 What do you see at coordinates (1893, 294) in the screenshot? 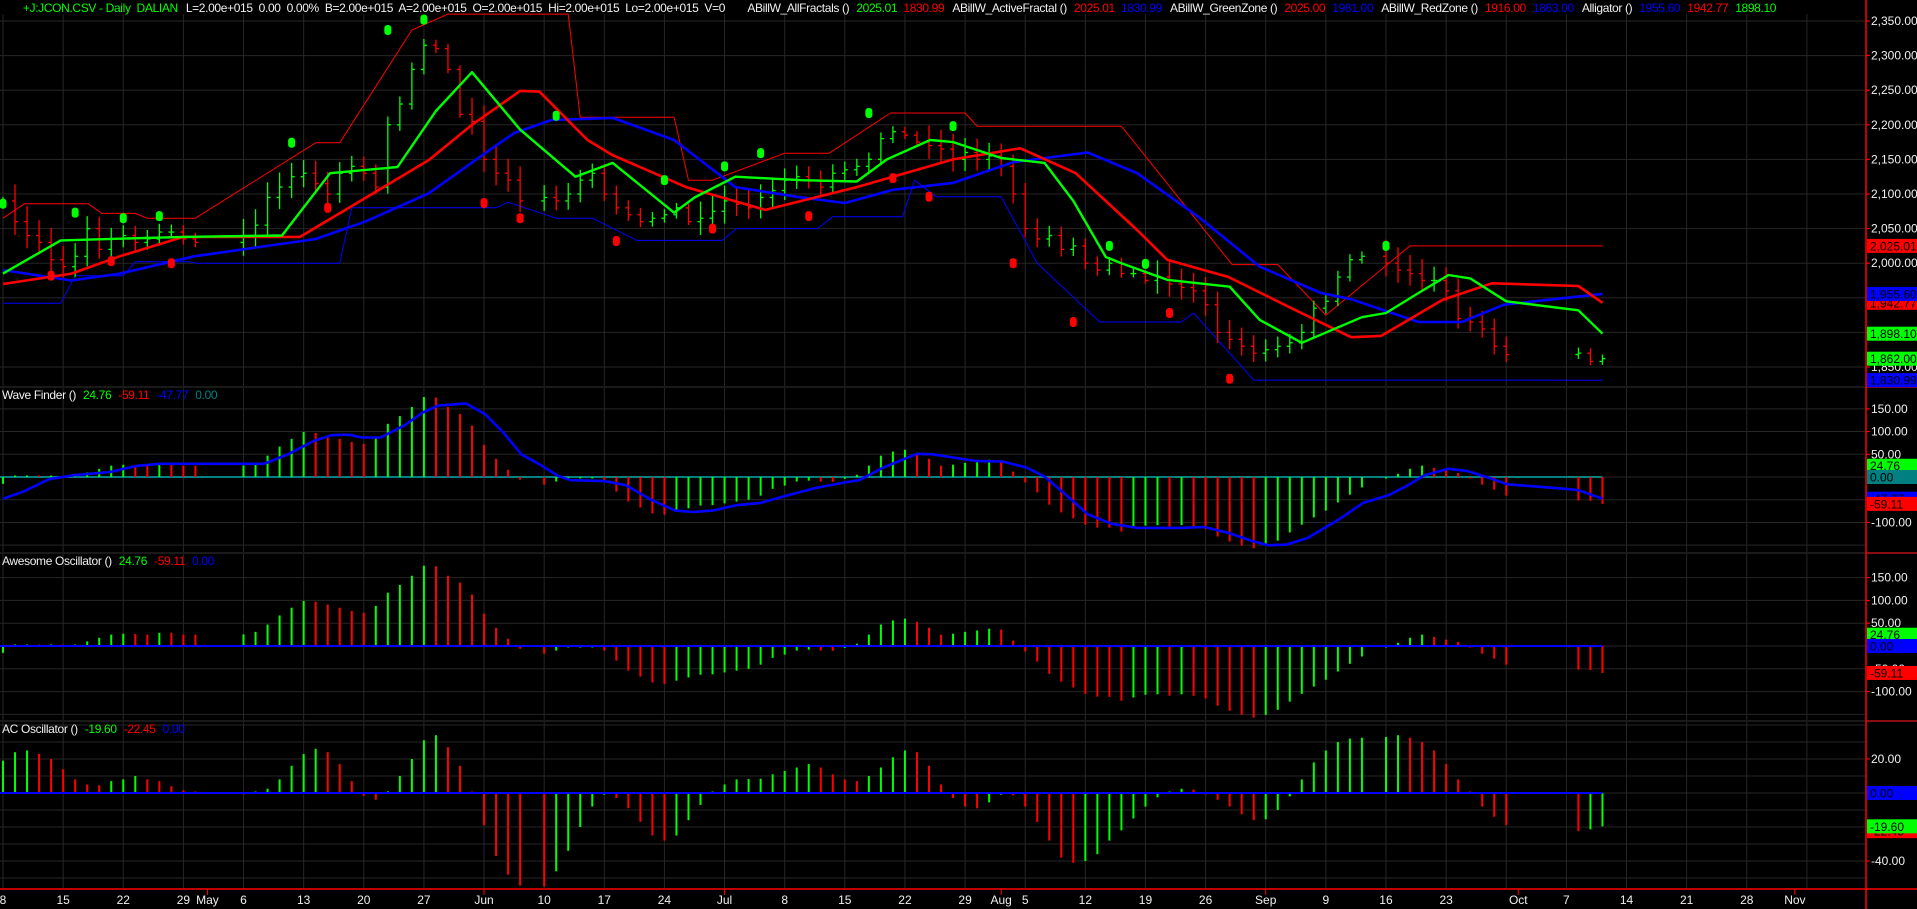
I see `value-tag-label: 1,955.60` at bounding box center [1893, 294].